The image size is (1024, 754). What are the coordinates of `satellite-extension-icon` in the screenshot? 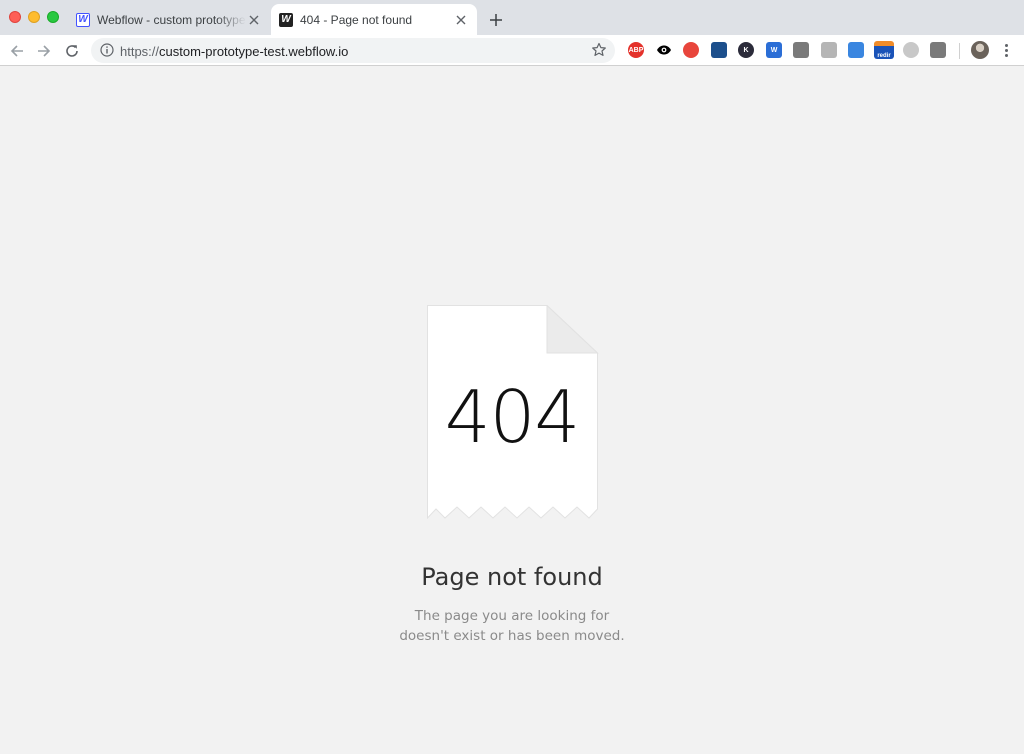 It's located at (938, 50).